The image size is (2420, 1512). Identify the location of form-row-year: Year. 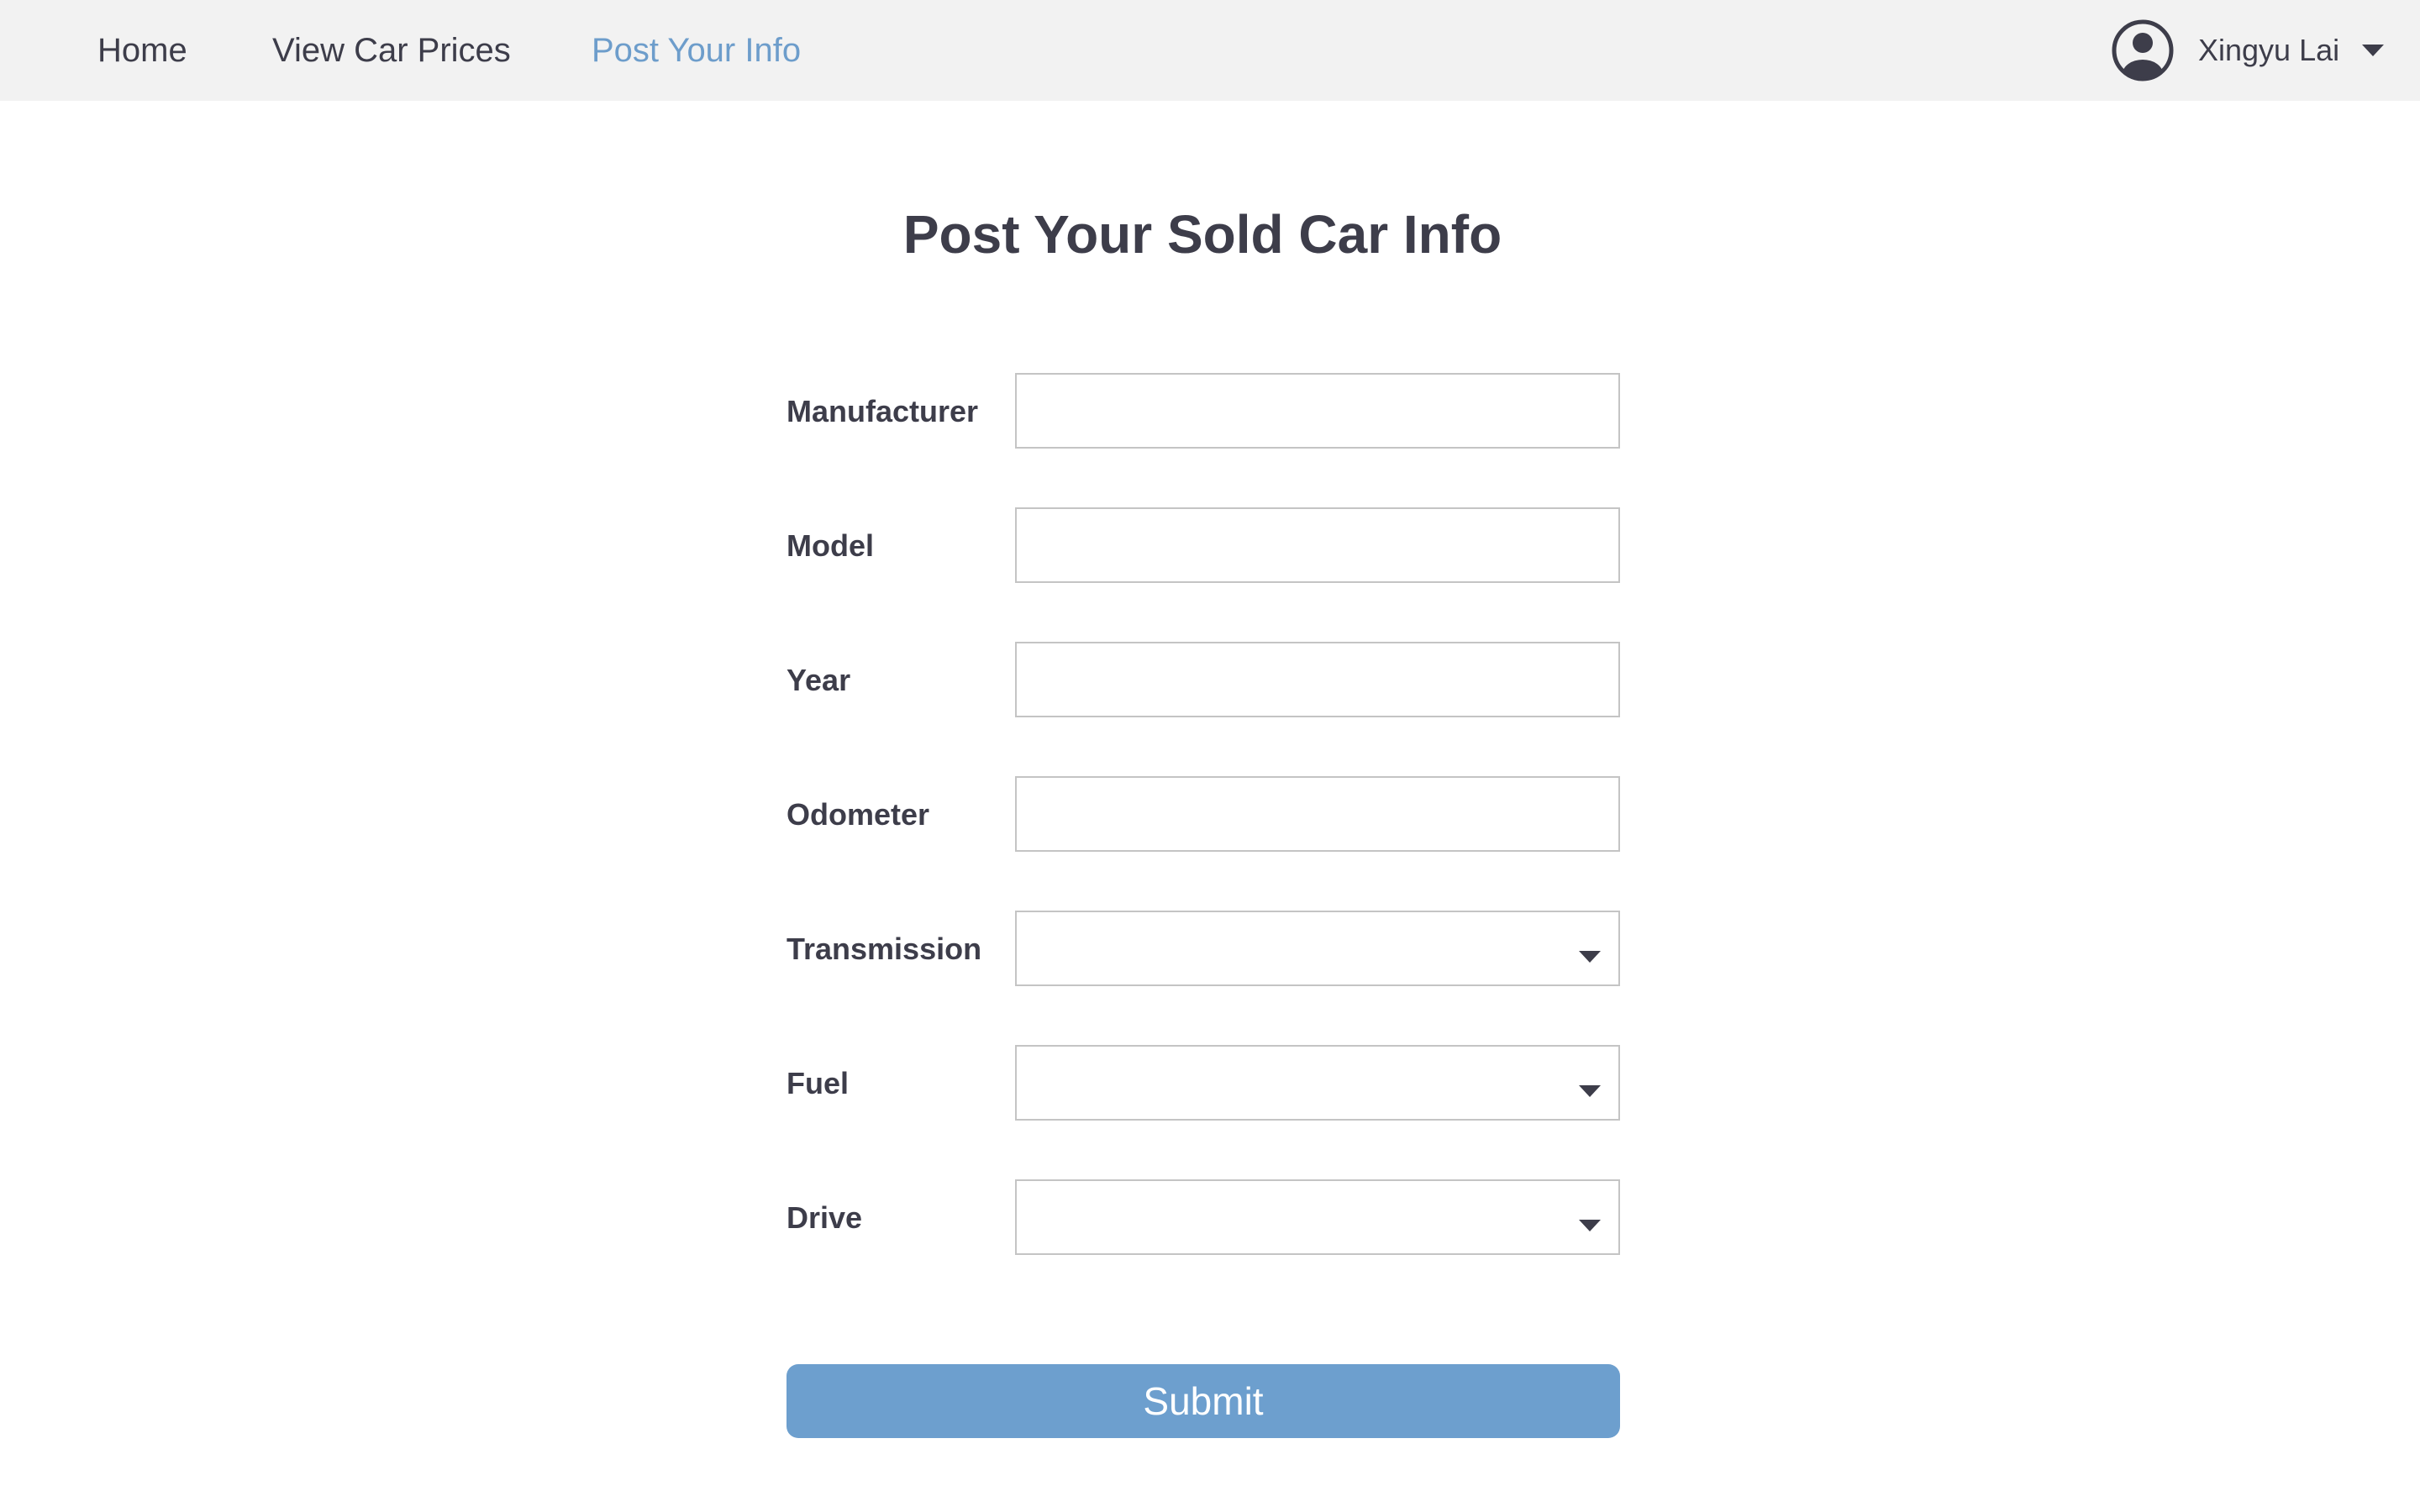
(1203, 680).